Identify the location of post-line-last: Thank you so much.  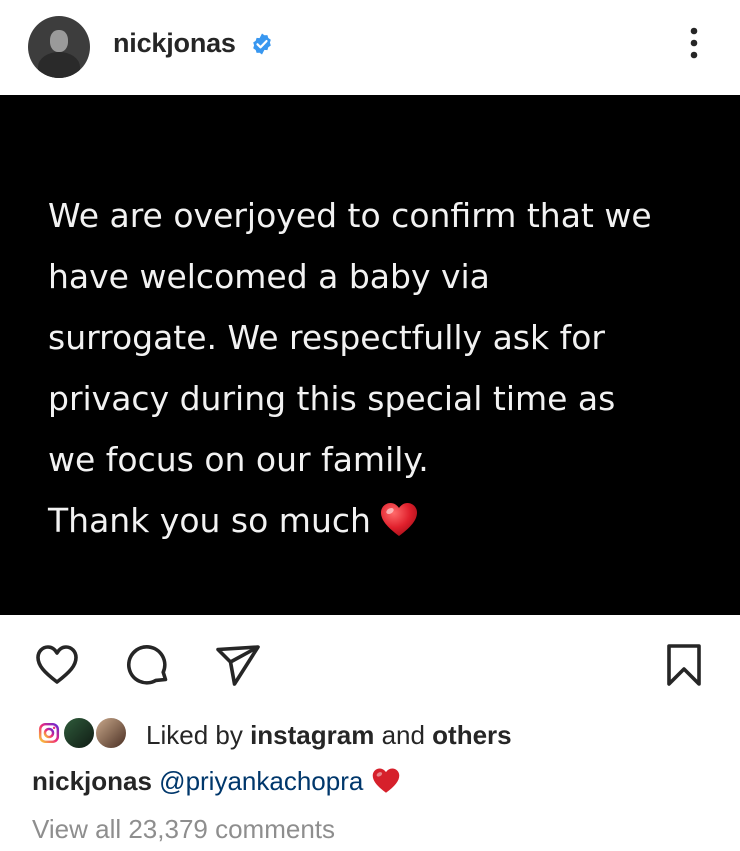
(378, 520).